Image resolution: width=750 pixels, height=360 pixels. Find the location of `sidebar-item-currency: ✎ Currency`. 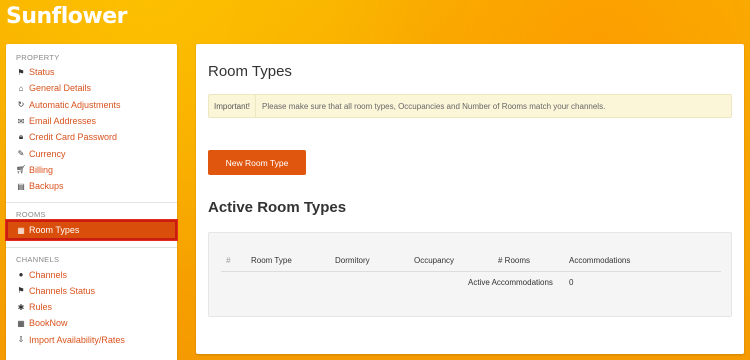

sidebar-item-currency: ✎ Currency is located at coordinates (91, 153).